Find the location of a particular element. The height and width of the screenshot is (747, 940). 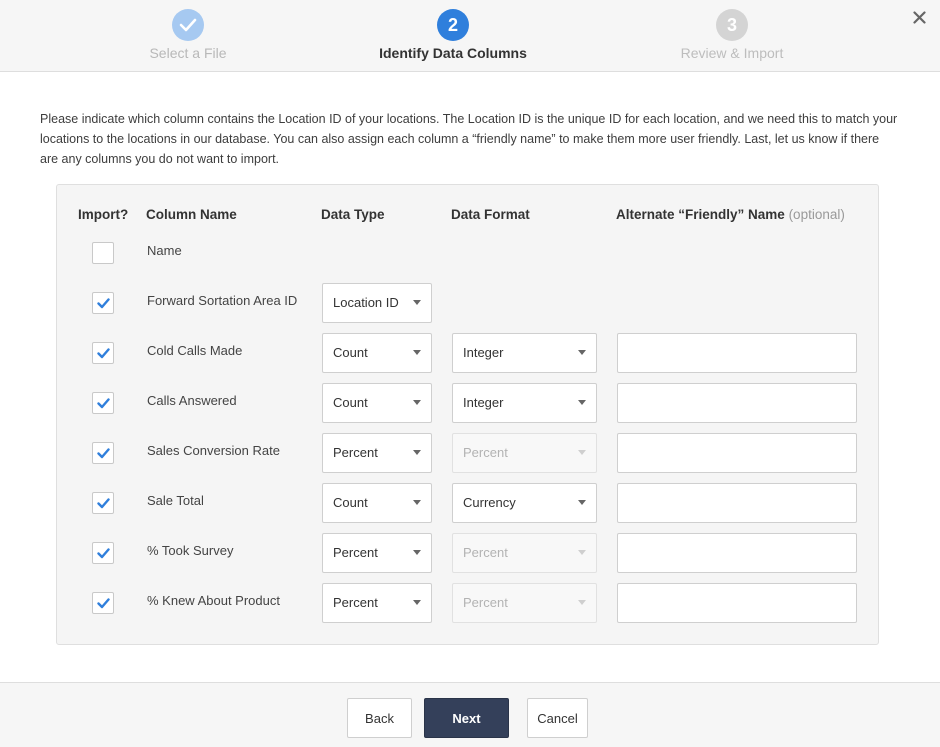

step-identify-columns: 2 Identify Data Columns is located at coordinates (453, 35).